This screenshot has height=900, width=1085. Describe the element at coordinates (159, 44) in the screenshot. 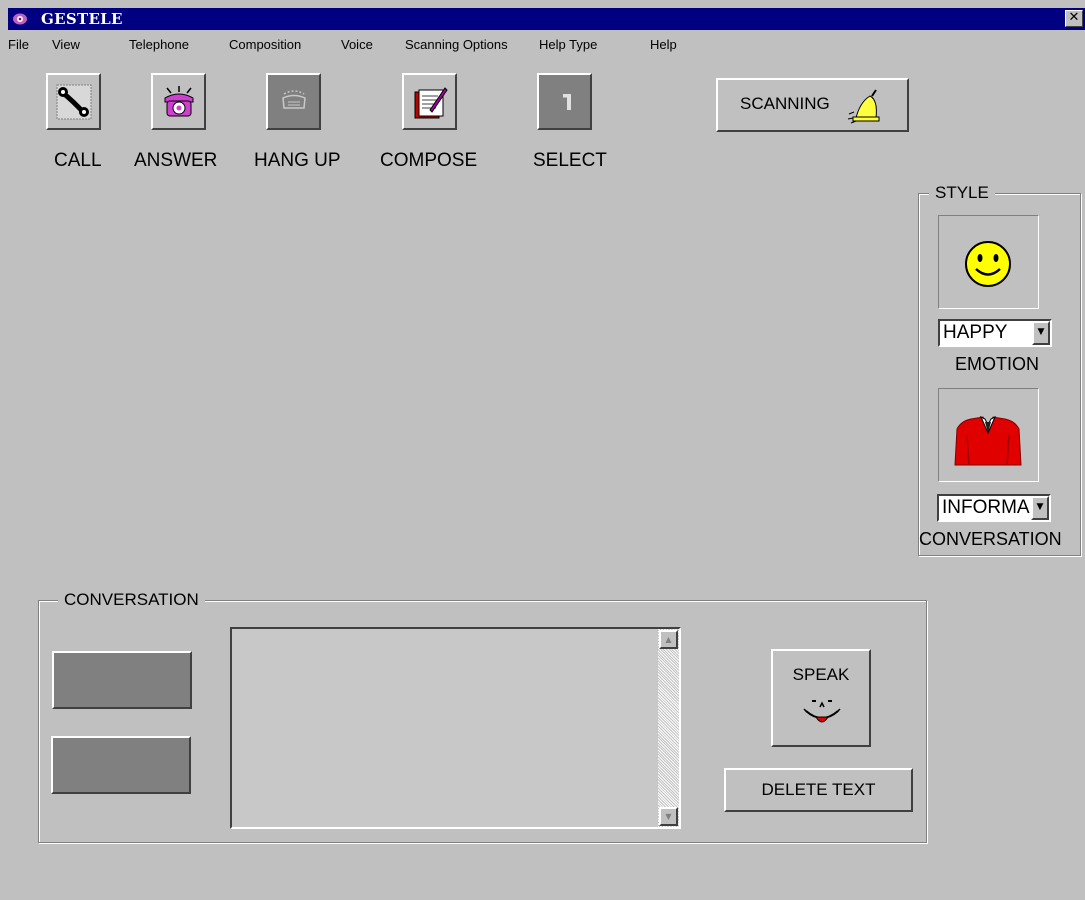

I see `menu-telephone: Telephone` at that location.